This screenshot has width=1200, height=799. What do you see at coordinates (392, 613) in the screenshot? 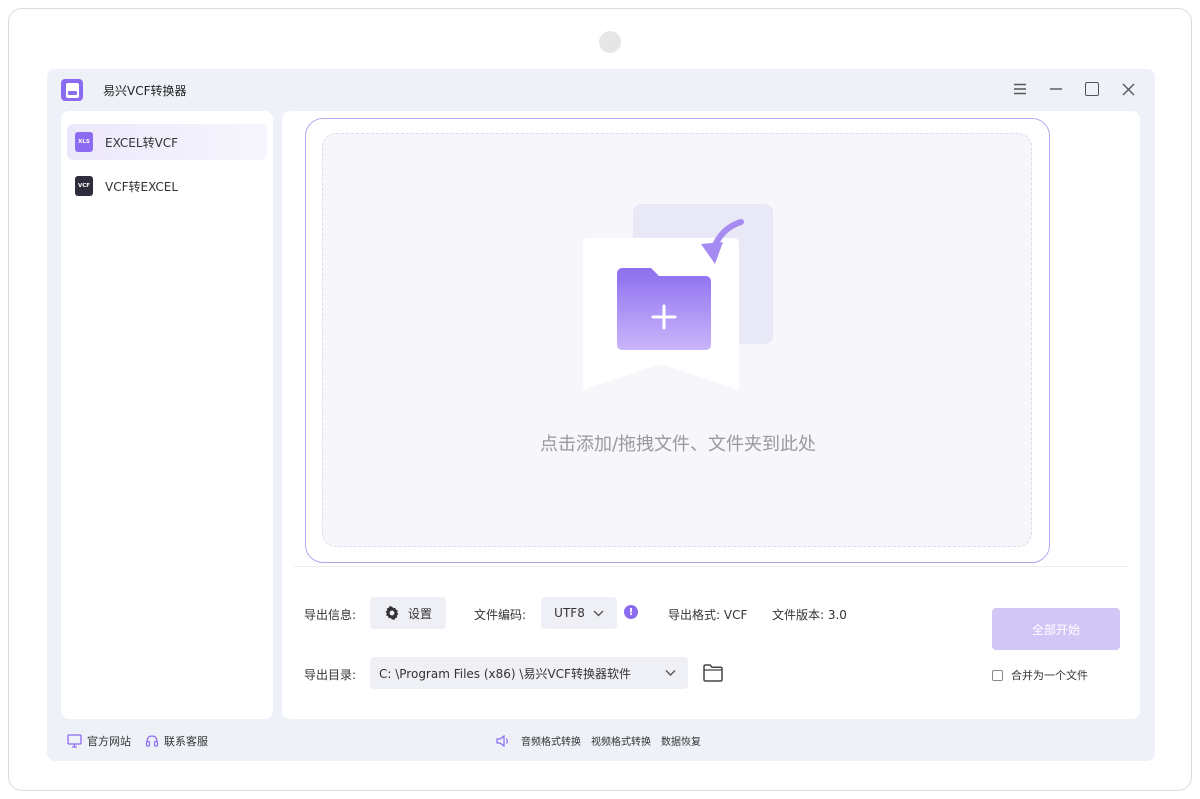
I see `gear-icon` at bounding box center [392, 613].